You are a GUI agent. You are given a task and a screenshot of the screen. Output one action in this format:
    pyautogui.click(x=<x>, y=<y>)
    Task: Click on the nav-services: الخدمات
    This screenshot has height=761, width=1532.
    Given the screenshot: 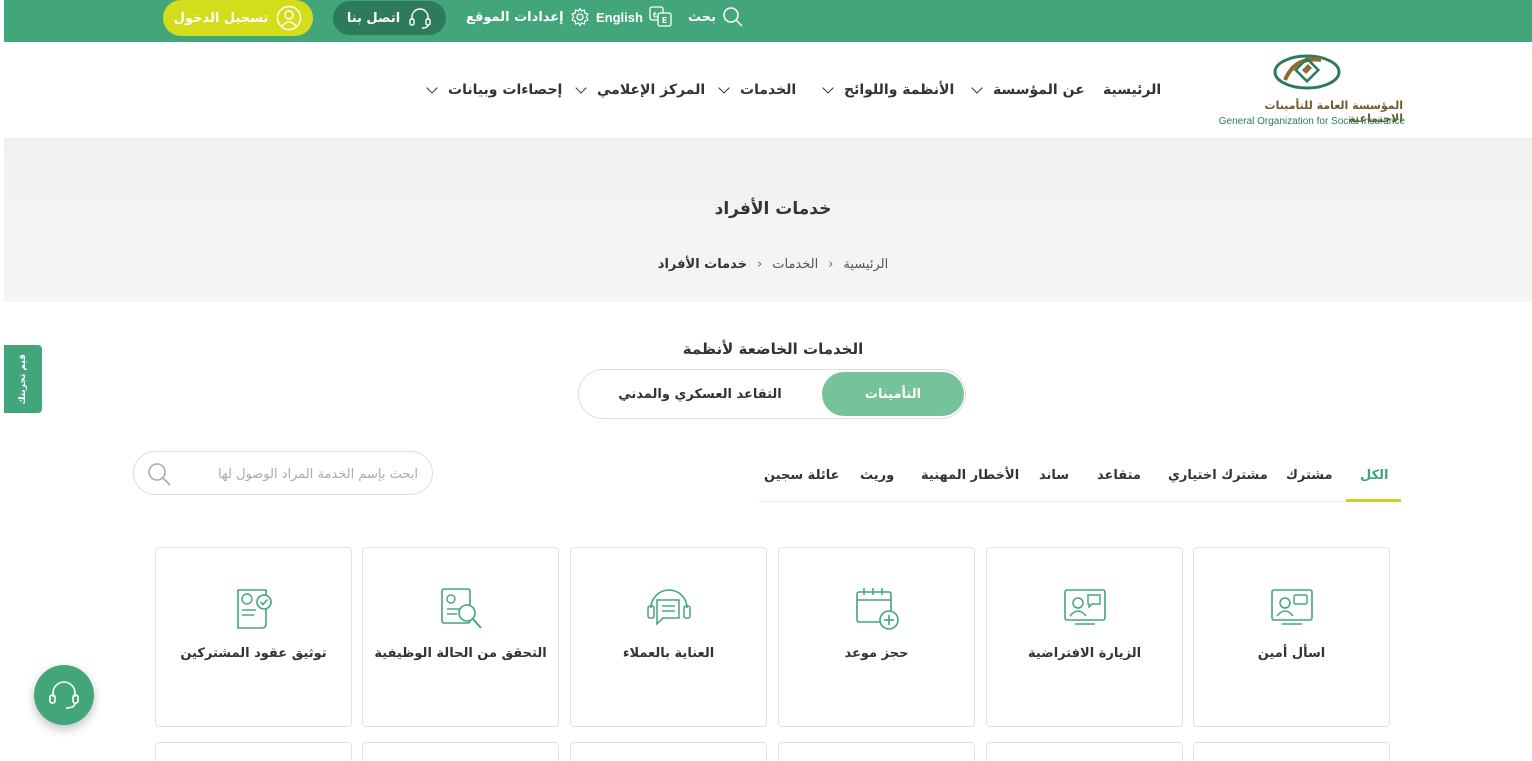 What is the action you would take?
    pyautogui.click(x=757, y=90)
    